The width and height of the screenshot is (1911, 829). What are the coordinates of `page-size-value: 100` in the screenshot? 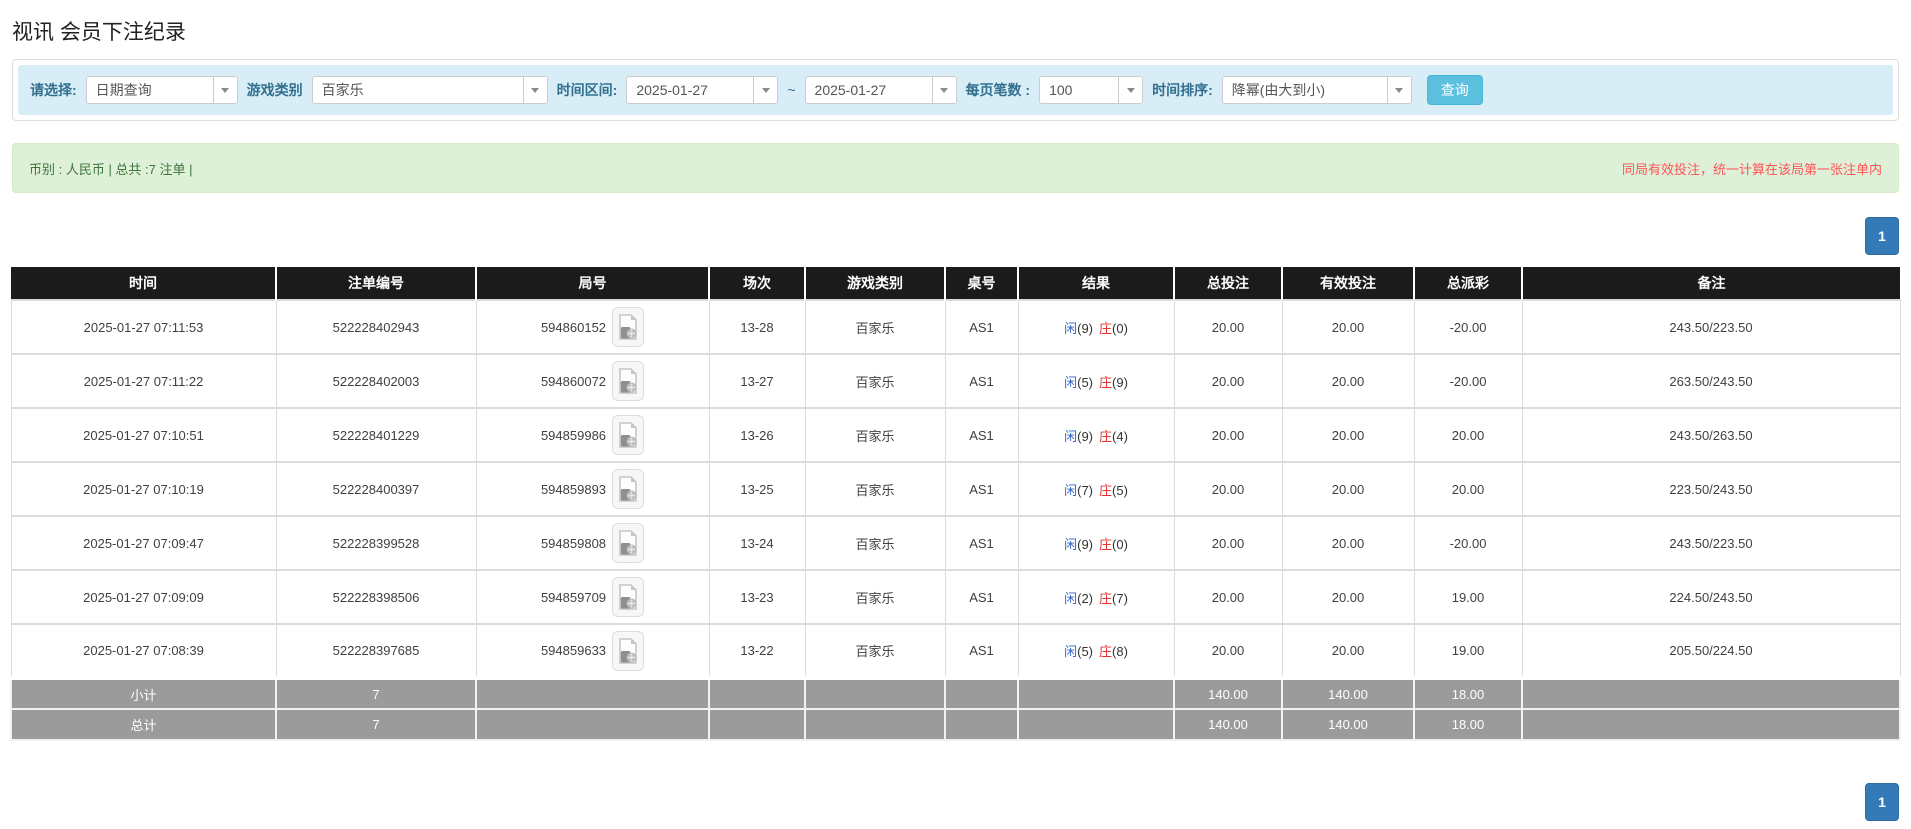 It's located at (1061, 90).